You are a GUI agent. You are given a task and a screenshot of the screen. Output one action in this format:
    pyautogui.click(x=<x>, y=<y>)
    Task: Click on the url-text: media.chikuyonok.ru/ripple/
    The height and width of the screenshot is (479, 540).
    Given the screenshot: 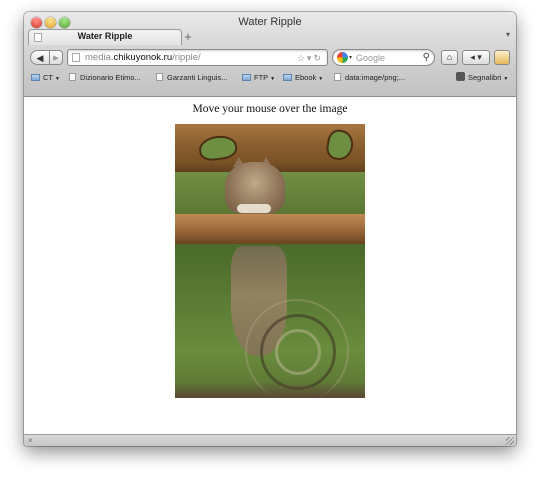 What is the action you would take?
    pyautogui.click(x=143, y=58)
    